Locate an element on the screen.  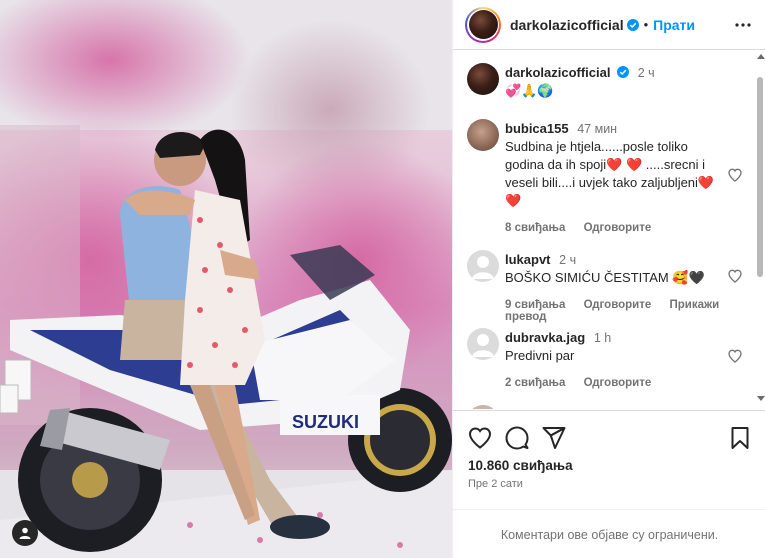
comment-time: 47 мин is located at coordinates (597, 129).